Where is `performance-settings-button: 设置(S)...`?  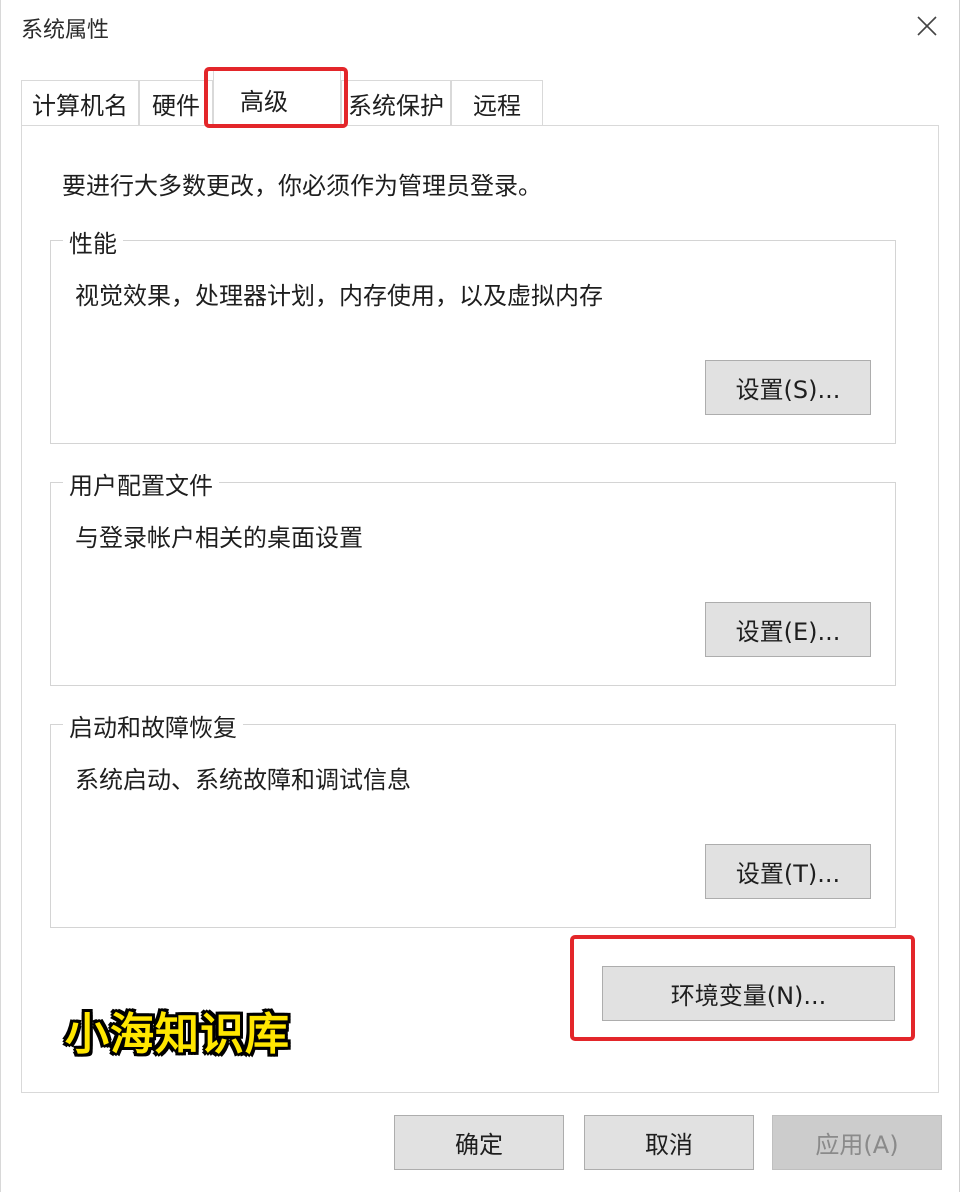
performance-settings-button: 设置(S)... is located at coordinates (788, 387).